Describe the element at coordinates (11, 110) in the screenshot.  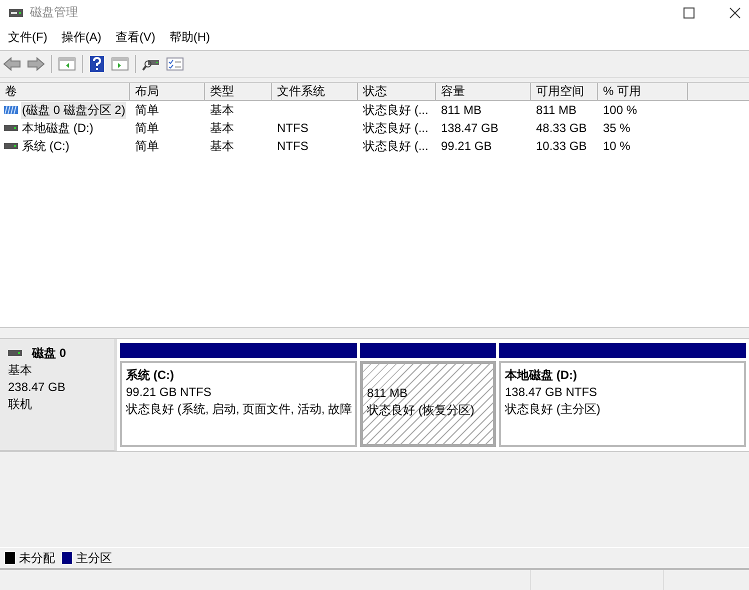
I see `striped-partition-icon` at that location.